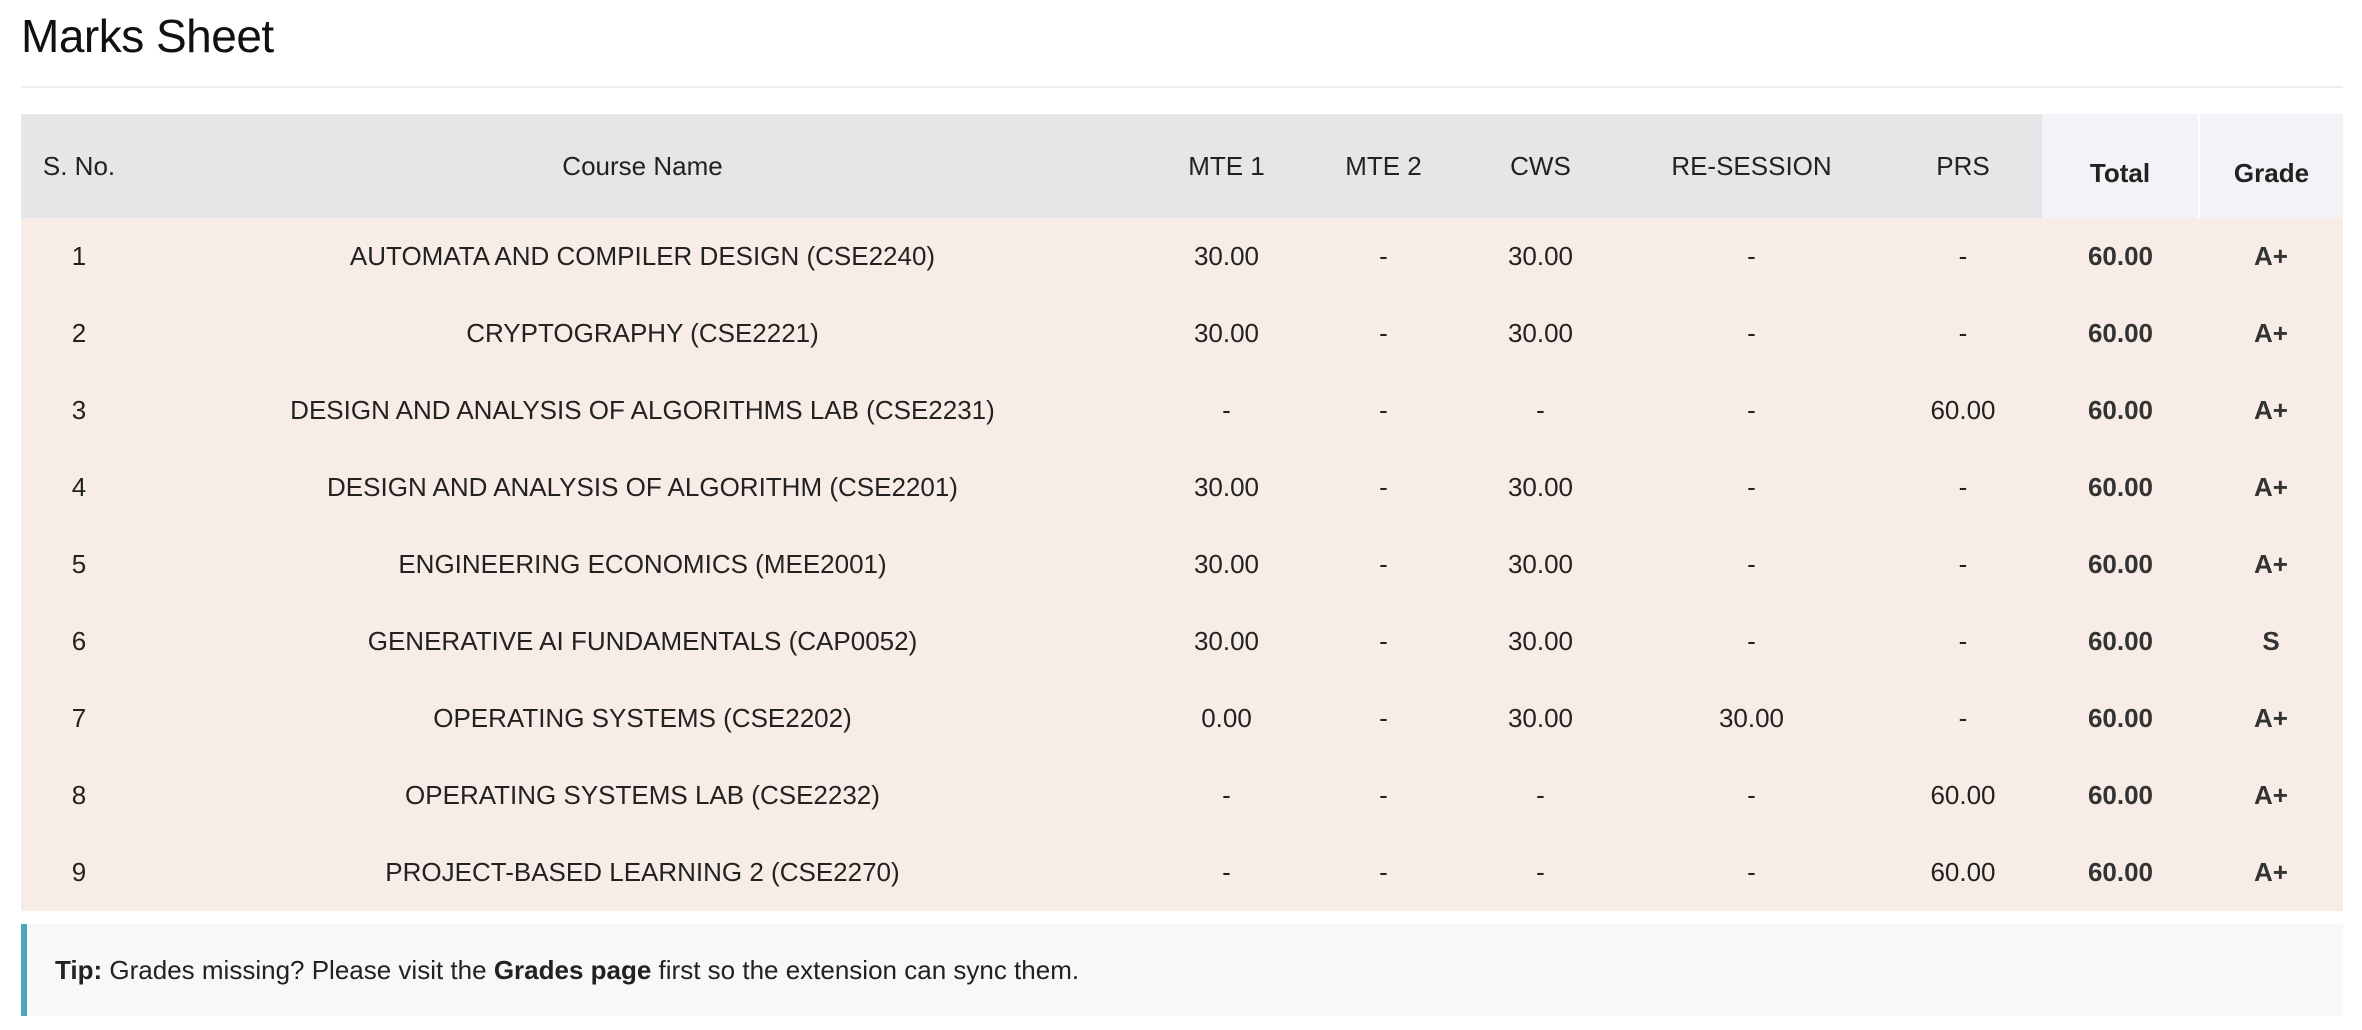 Image resolution: width=2362 pixels, height=1030 pixels. What do you see at coordinates (79, 795) in the screenshot?
I see `serial-number-cell: 8` at bounding box center [79, 795].